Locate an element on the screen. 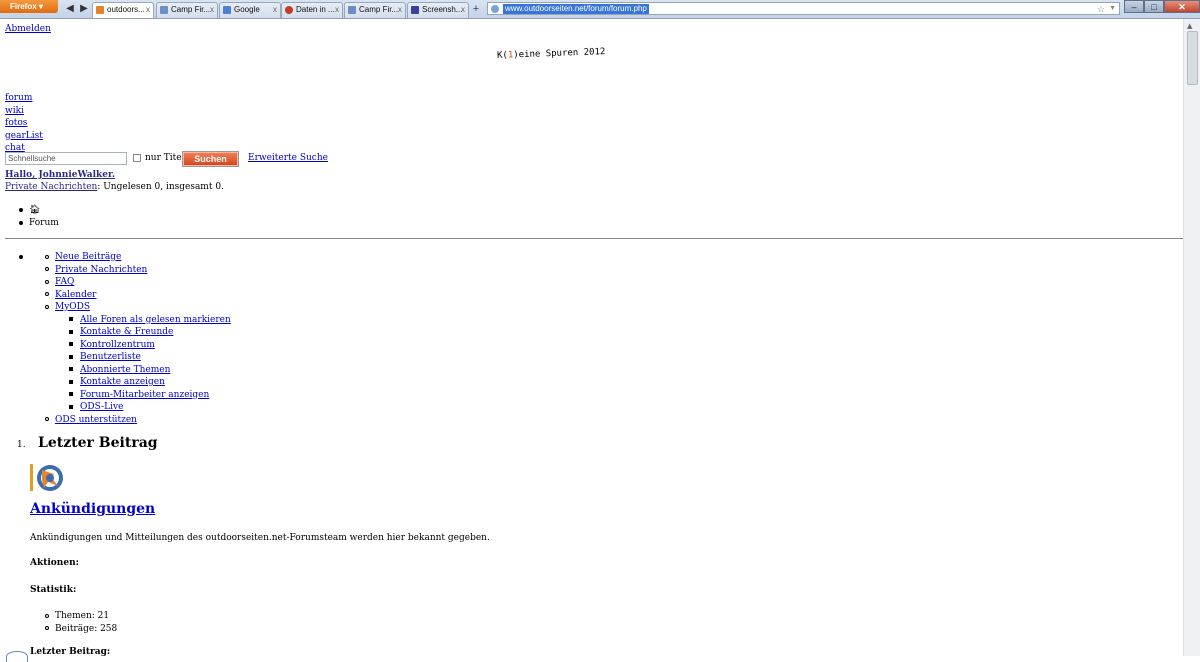 This screenshot has height=662, width=1200. tab-label: Google is located at coordinates (247, 9).